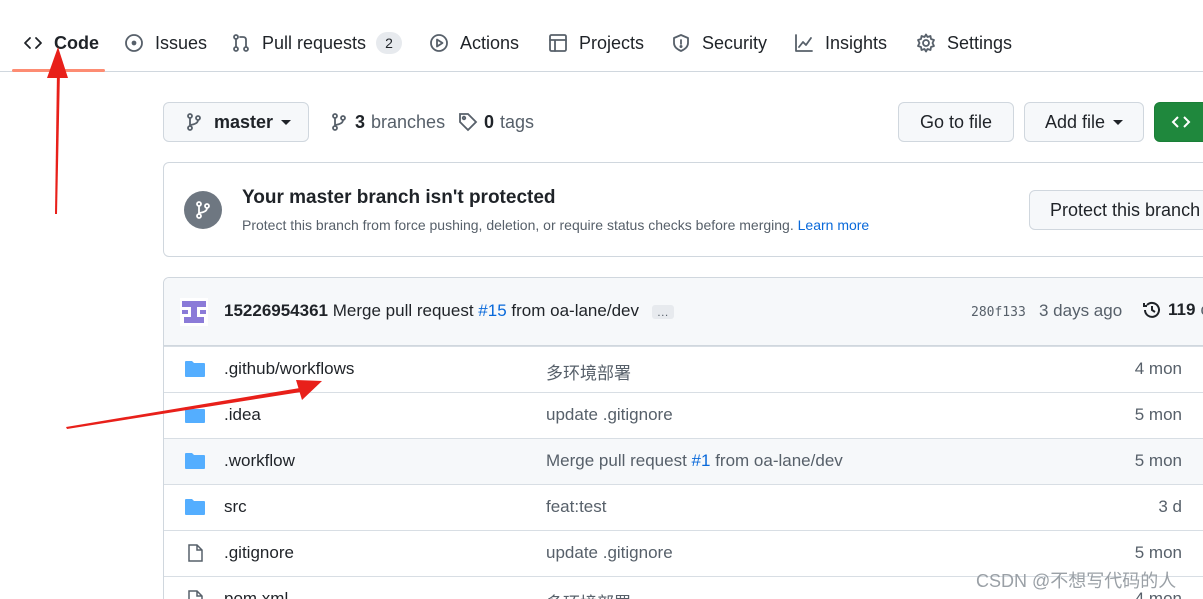 This screenshot has width=1203, height=599. What do you see at coordinates (575, 310) in the screenshot?
I see `commit-message-suffix: from oa-lane/dev` at bounding box center [575, 310].